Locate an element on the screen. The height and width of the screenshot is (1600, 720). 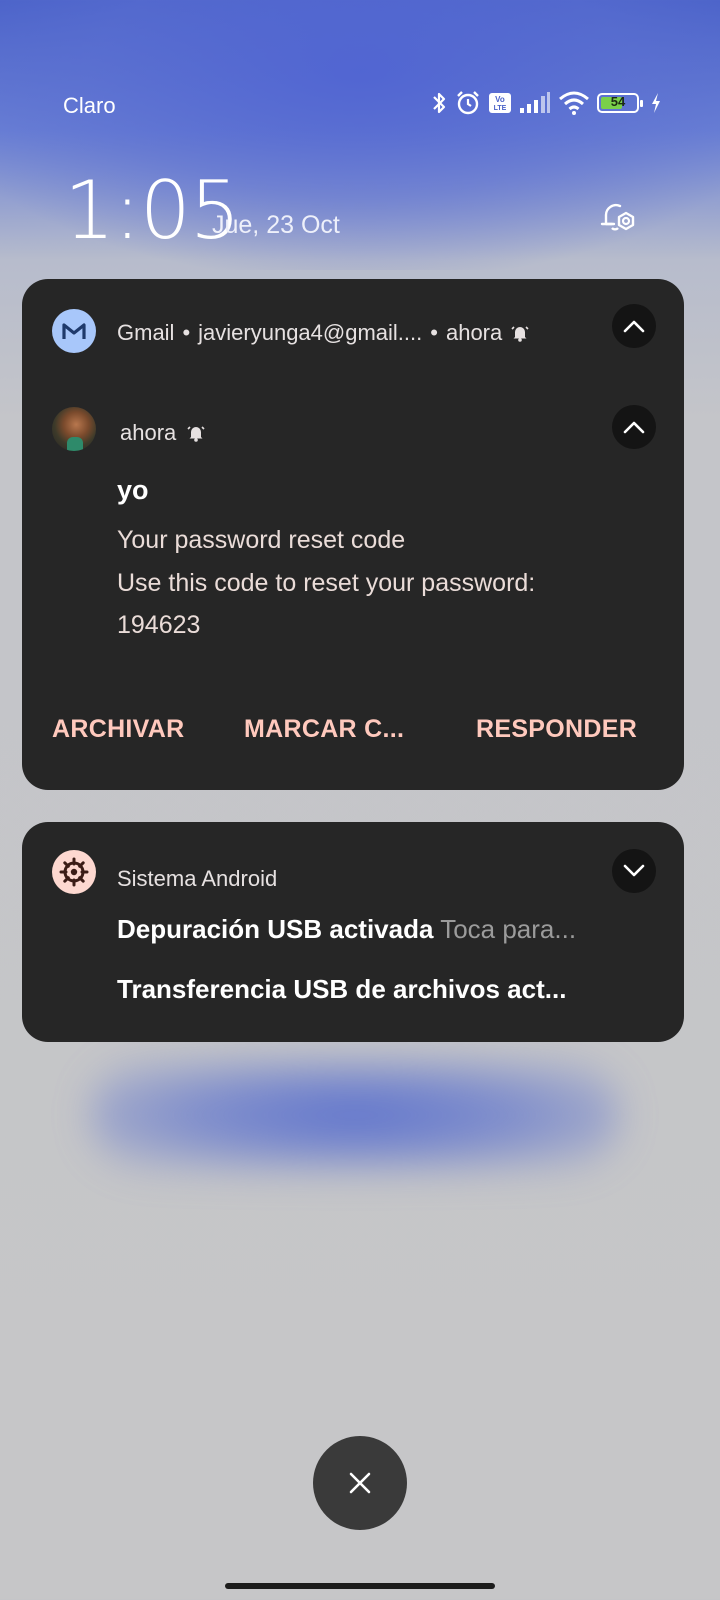
wifi-icon is located at coordinates (574, 103).